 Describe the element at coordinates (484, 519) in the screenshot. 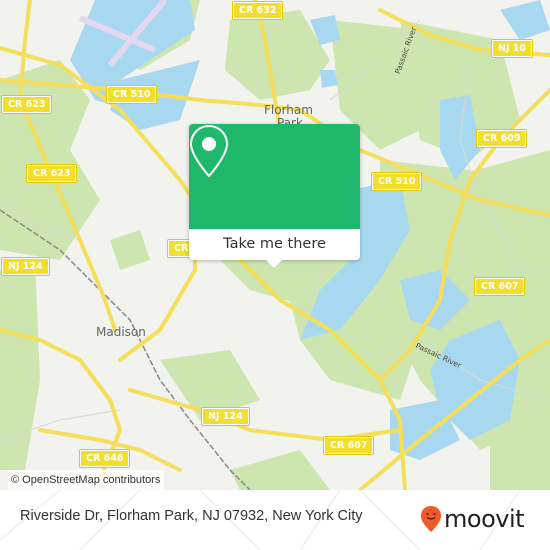

I see `moovit-wordmark: moovit` at that location.